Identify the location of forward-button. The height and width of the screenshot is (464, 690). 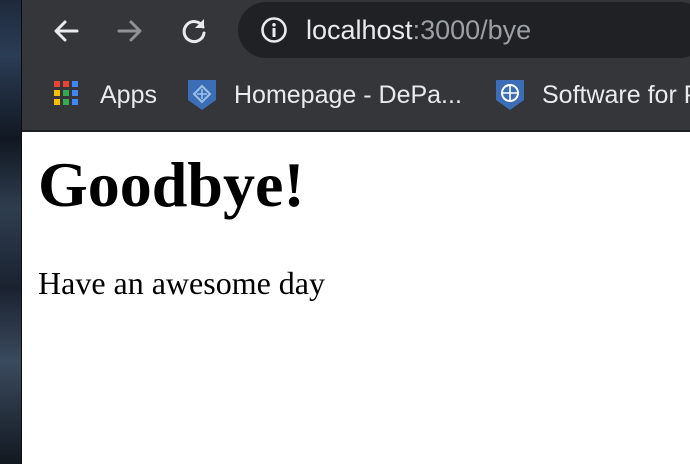
(130, 31).